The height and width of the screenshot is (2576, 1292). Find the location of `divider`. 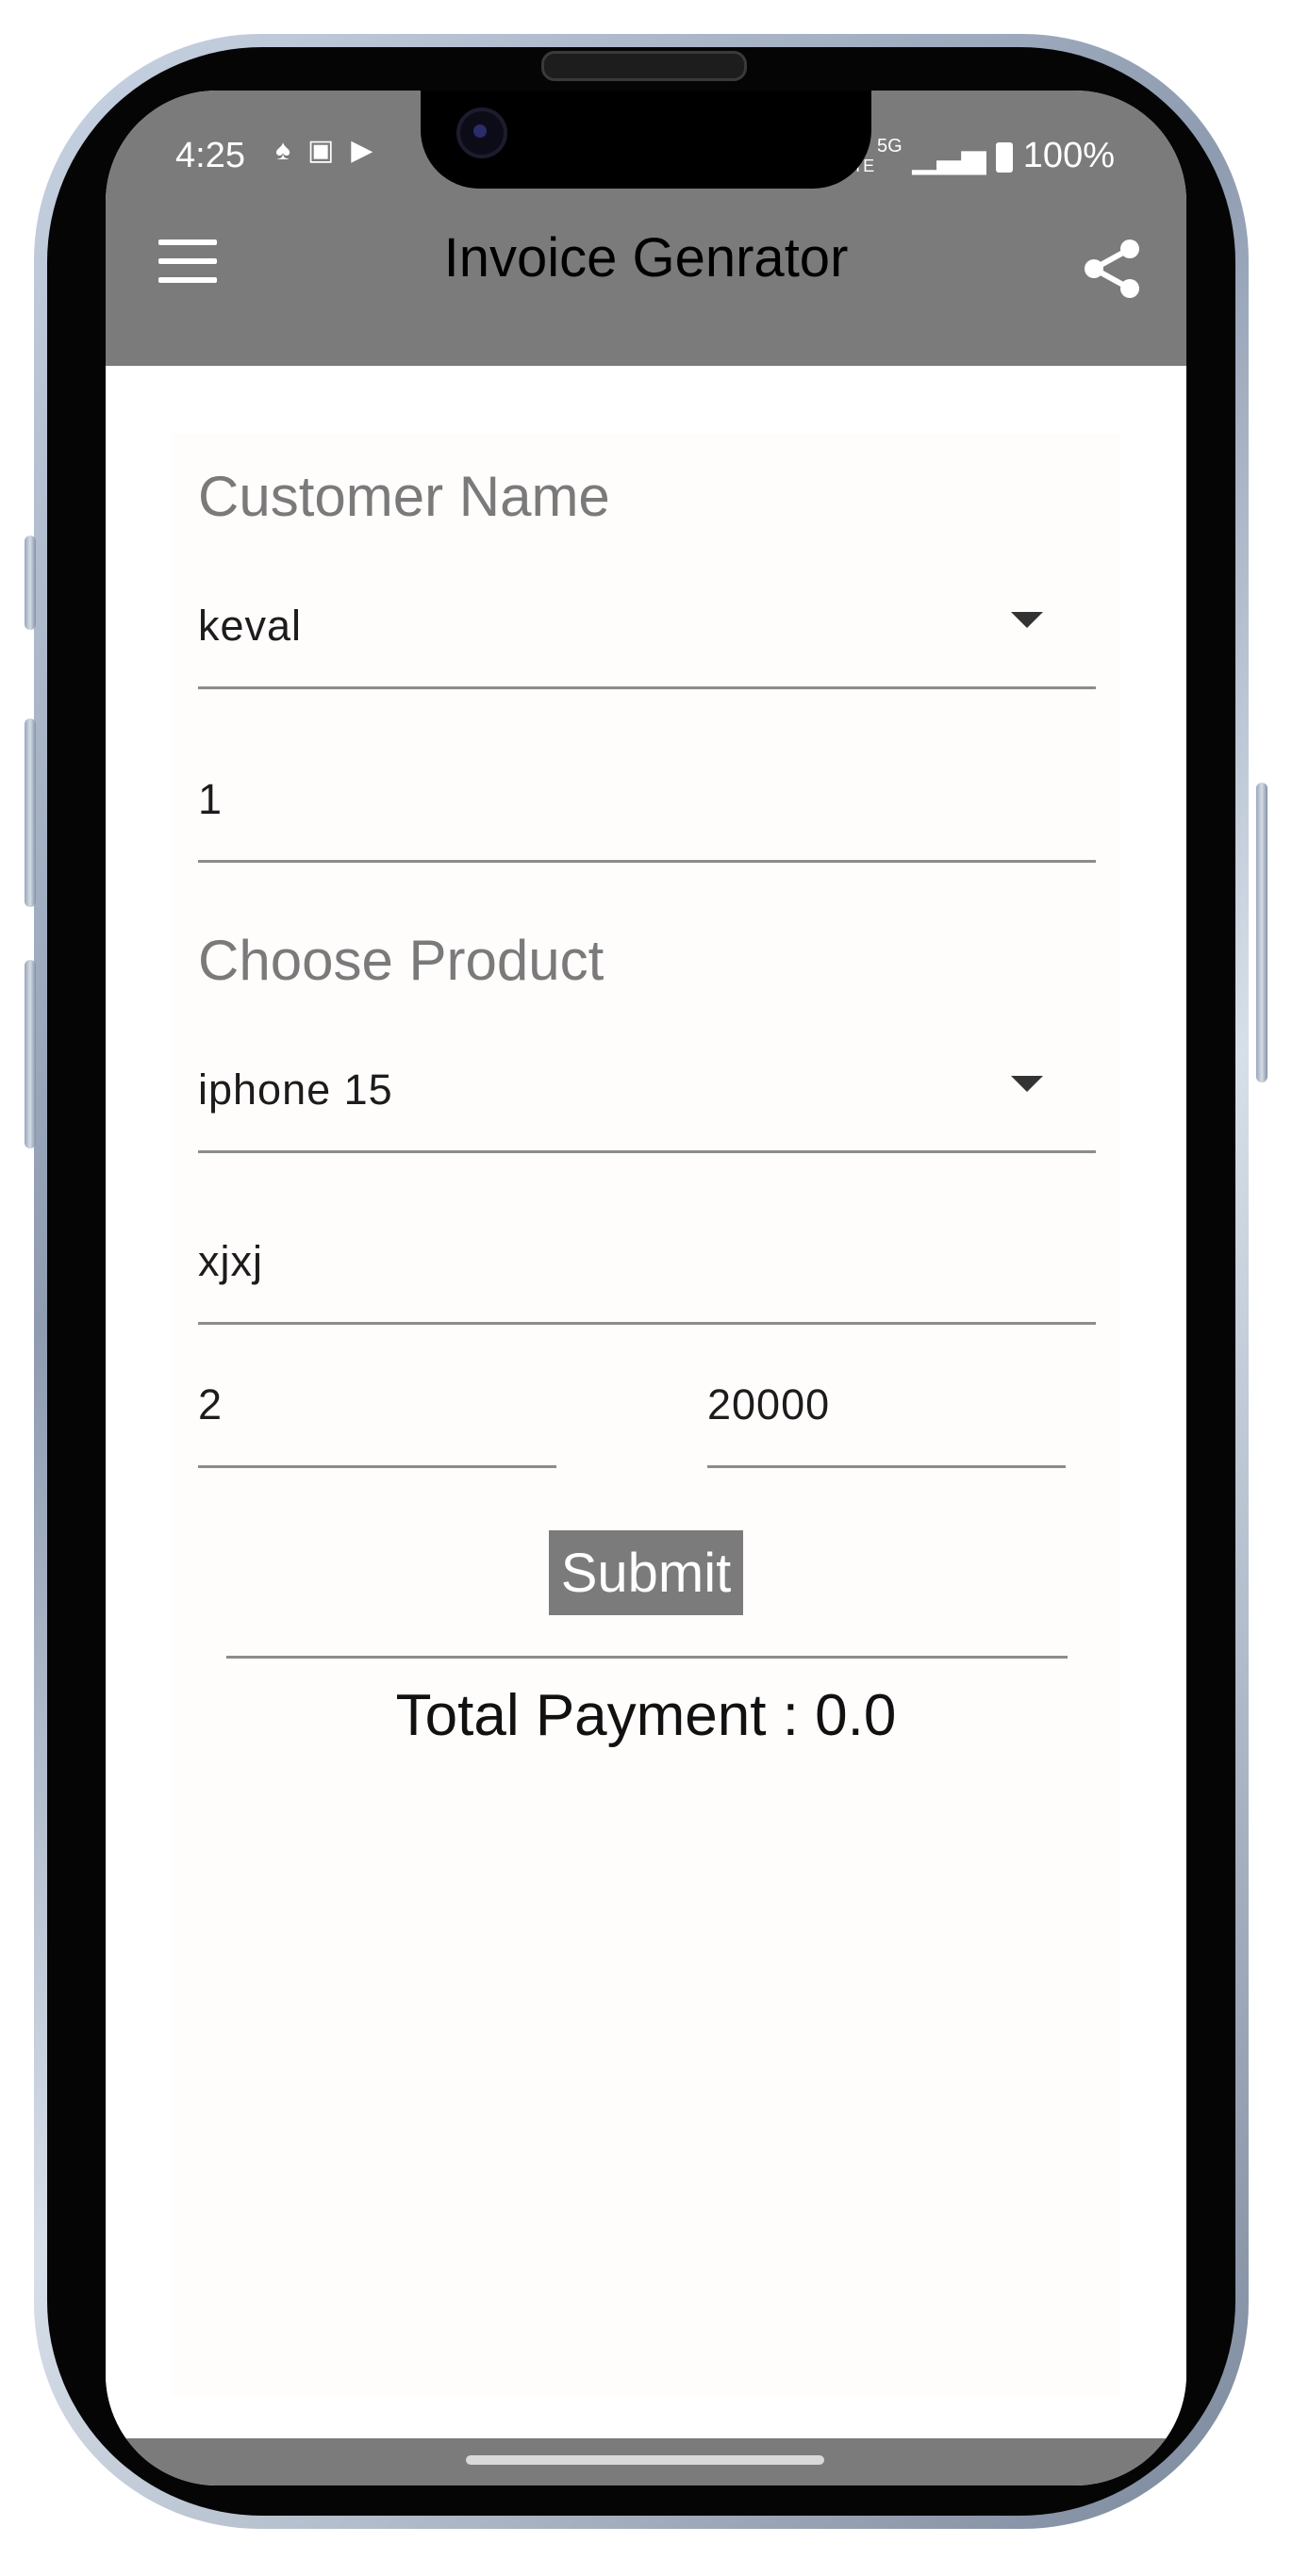

divider is located at coordinates (647, 1657).